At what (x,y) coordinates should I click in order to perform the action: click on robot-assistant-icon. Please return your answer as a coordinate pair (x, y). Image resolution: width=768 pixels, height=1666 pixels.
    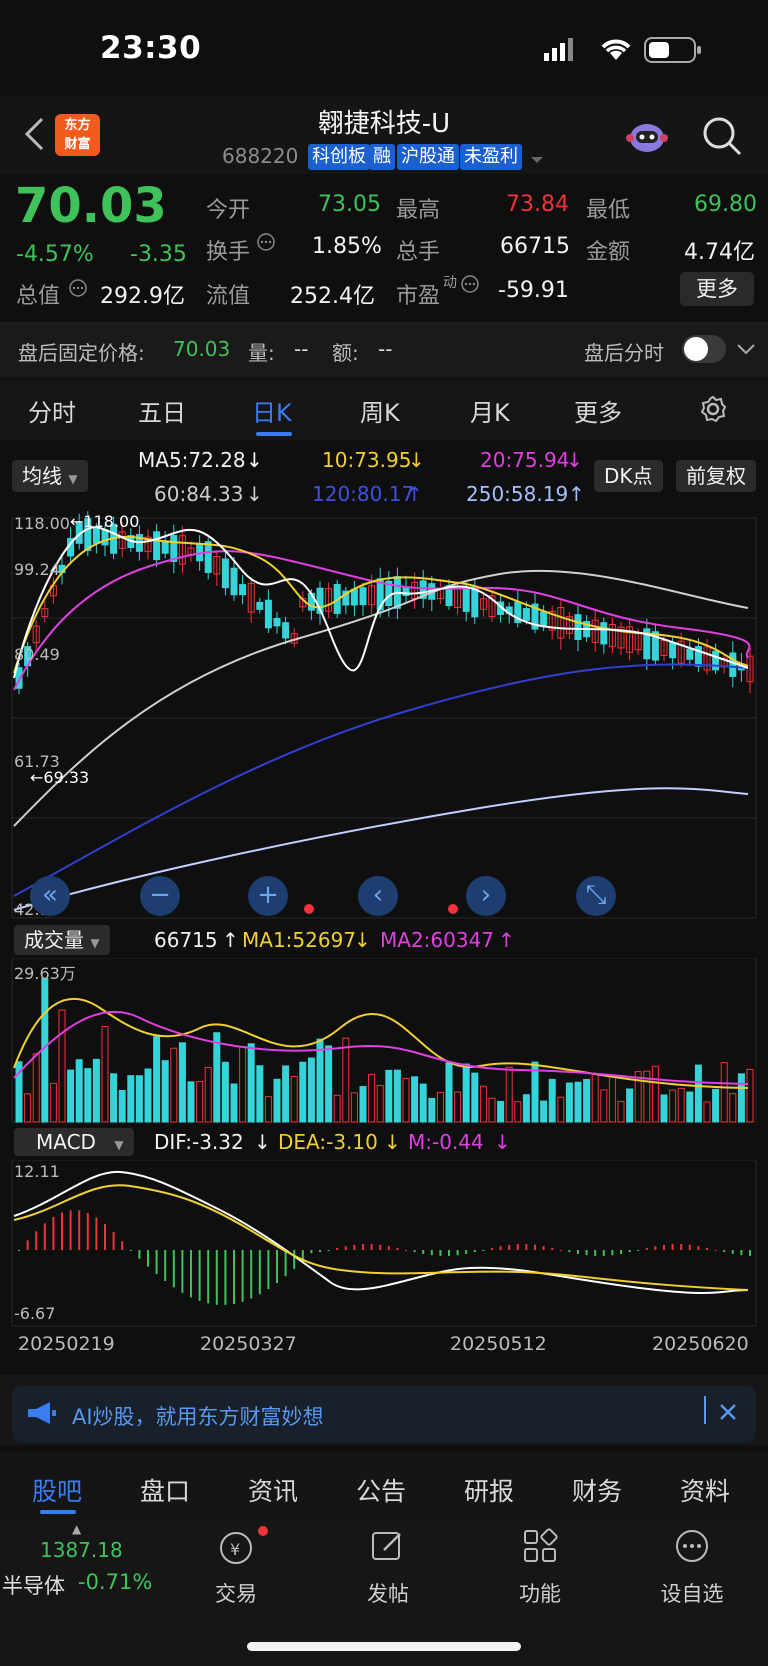
    Looking at the image, I should click on (647, 139).